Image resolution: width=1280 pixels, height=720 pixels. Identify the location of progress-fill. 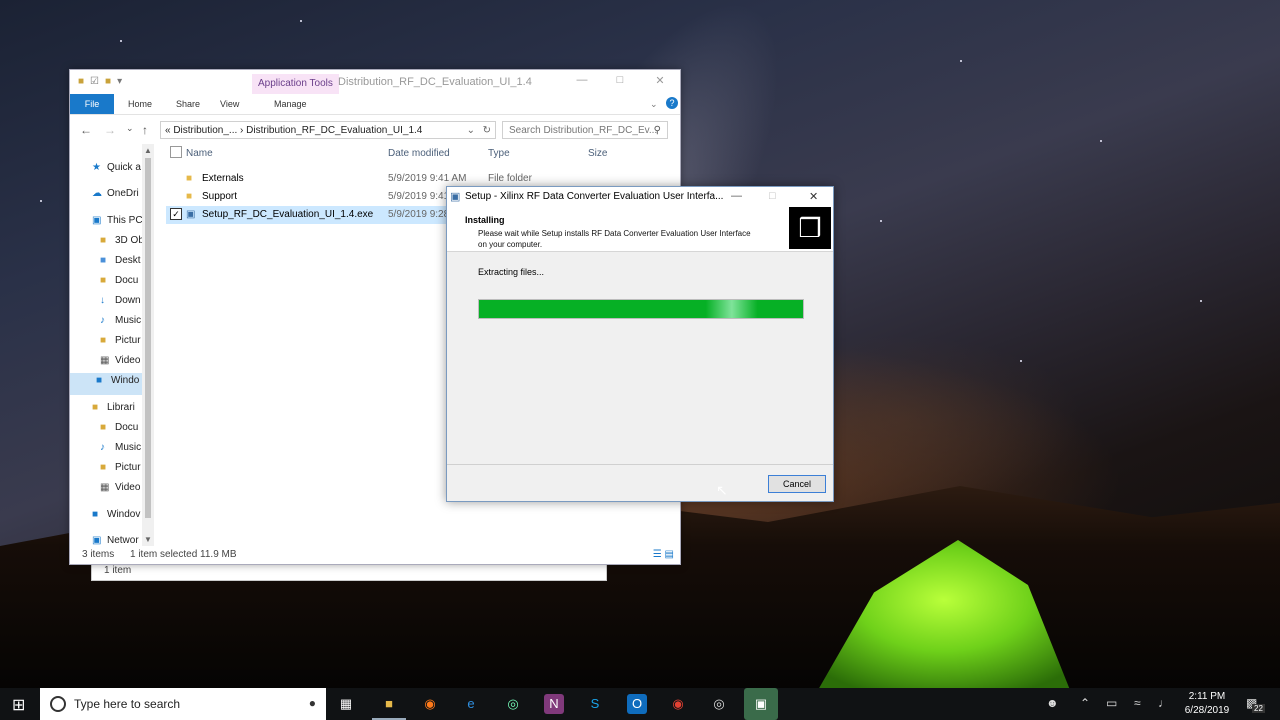
(641, 309).